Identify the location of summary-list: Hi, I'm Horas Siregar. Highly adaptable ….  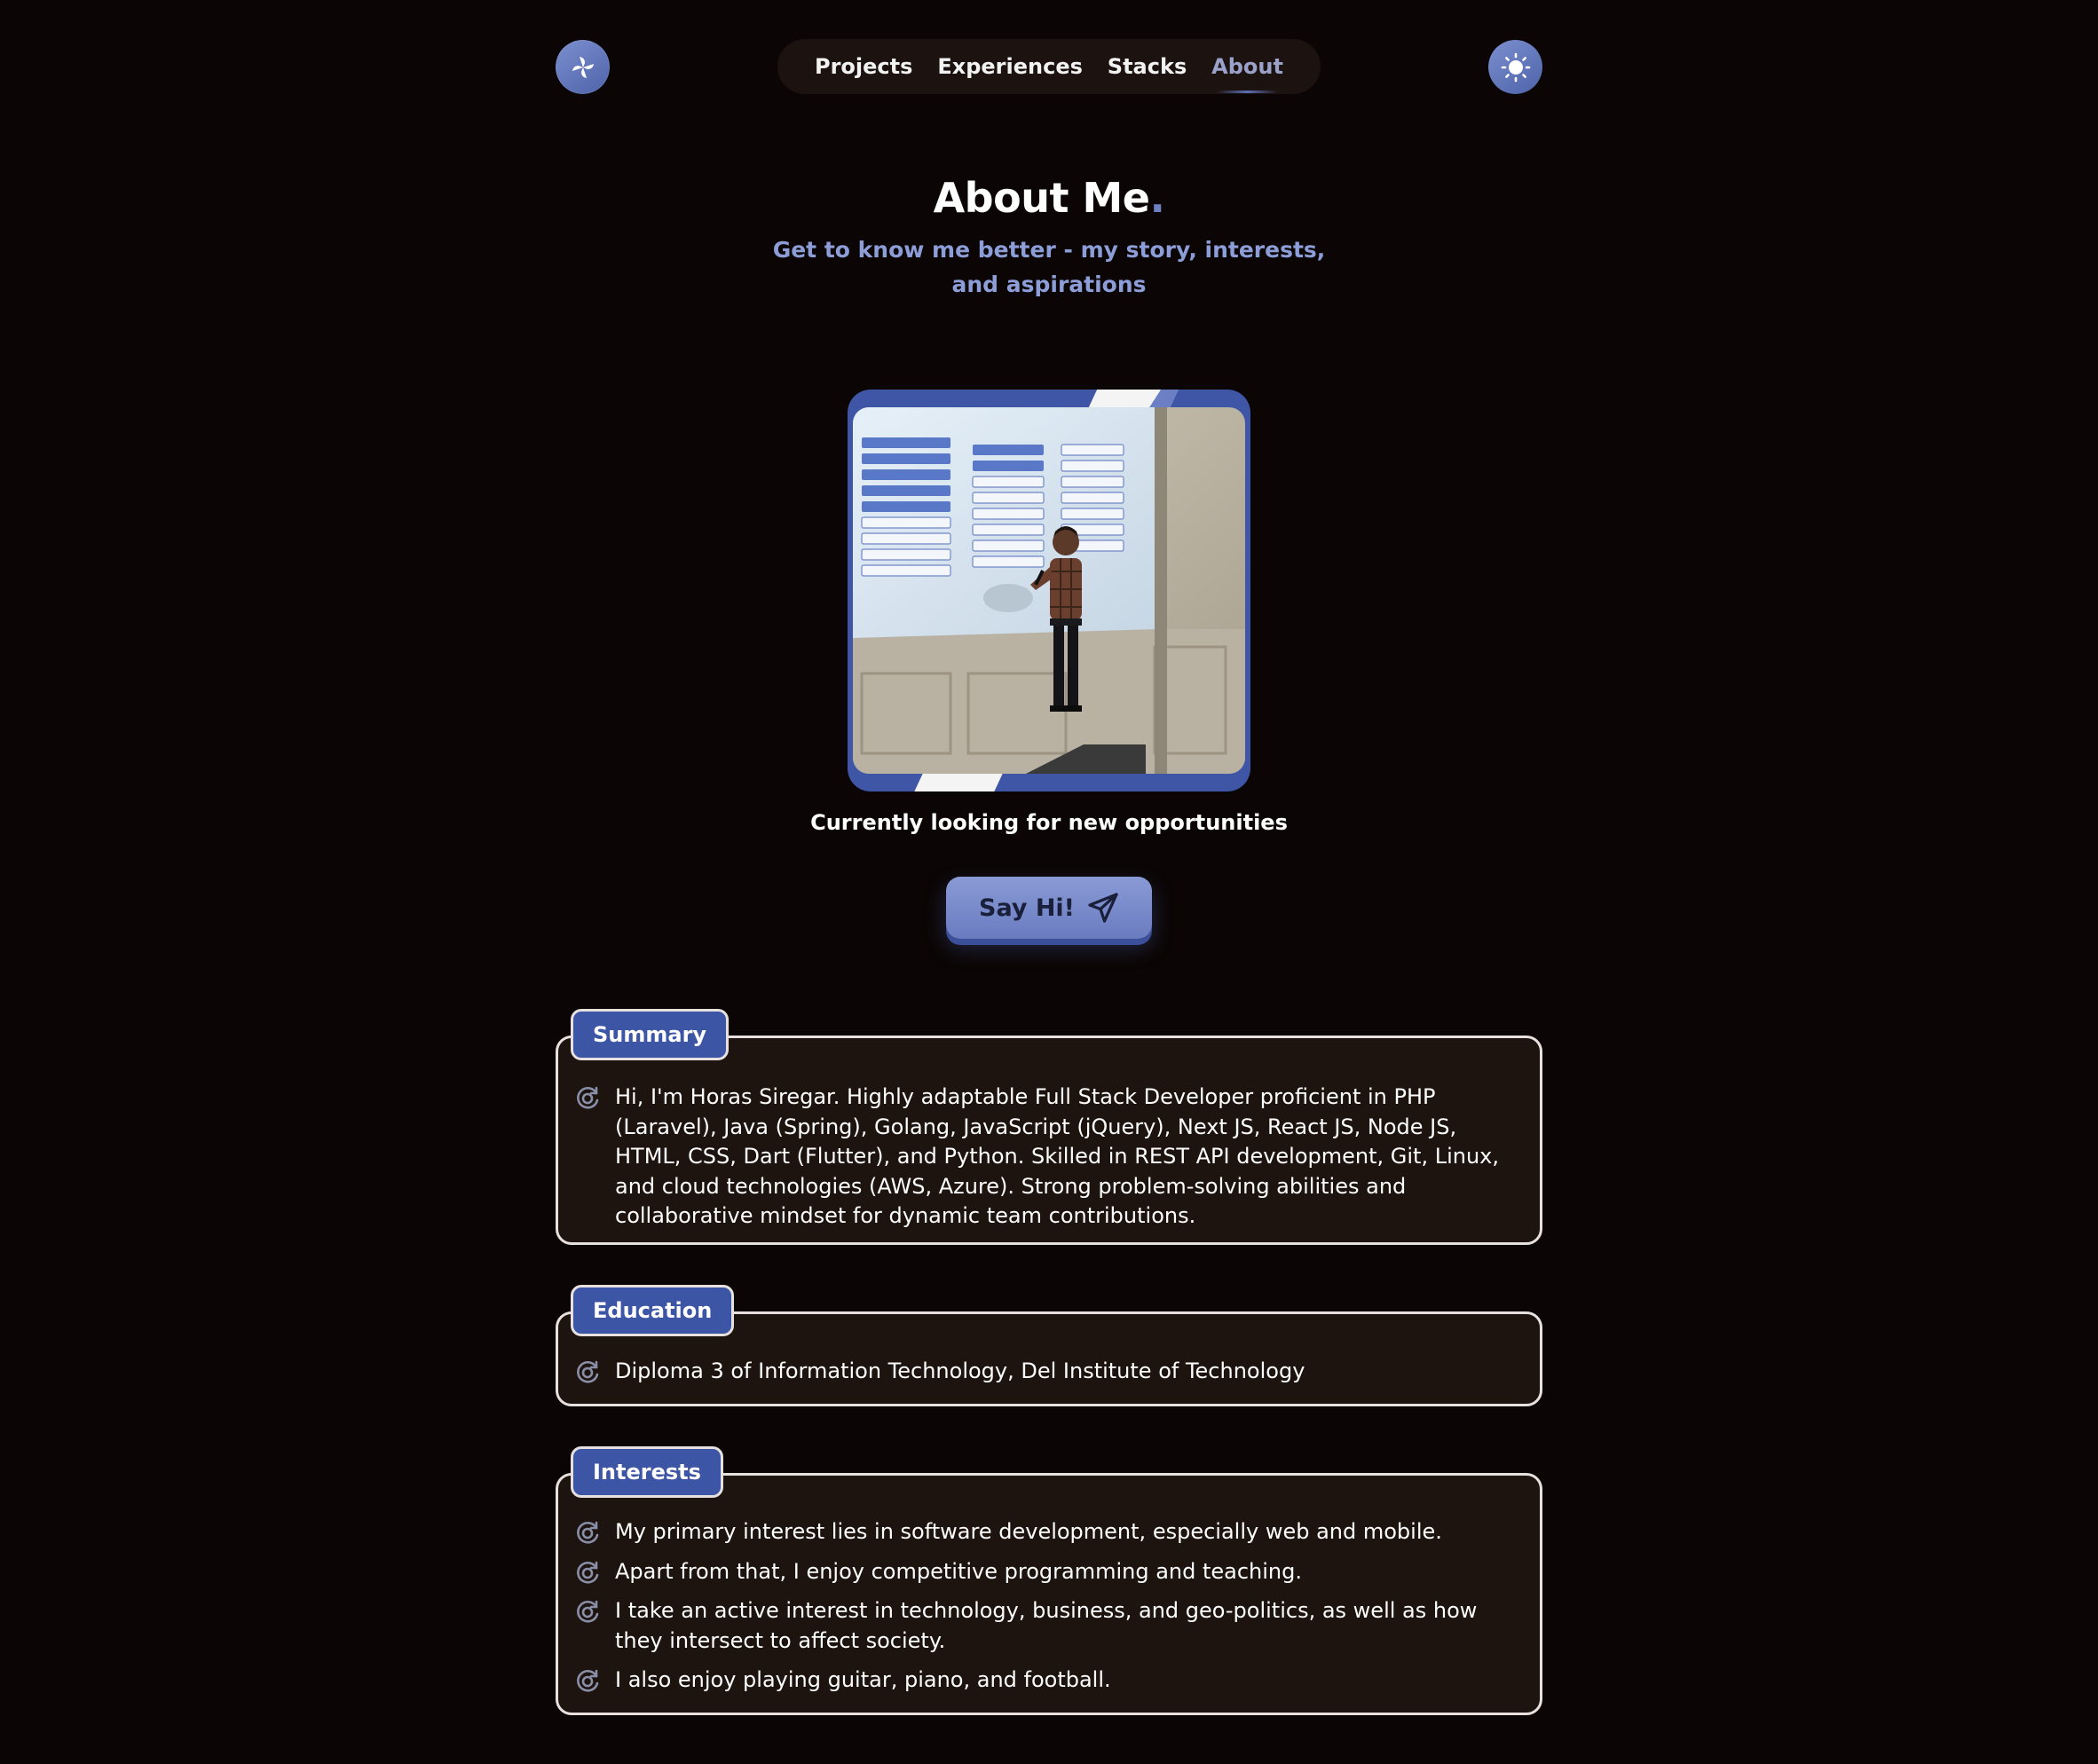
(1049, 1157).